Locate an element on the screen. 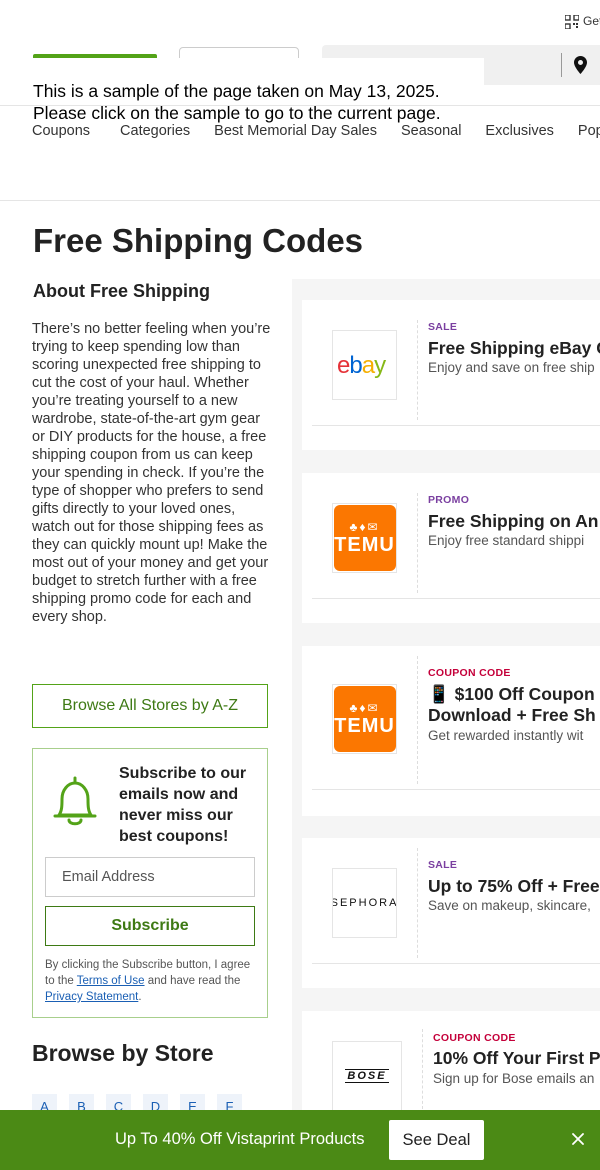 The width and height of the screenshot is (600, 1170). browse-by-store-title: Browse by Store is located at coordinates (123, 1053).